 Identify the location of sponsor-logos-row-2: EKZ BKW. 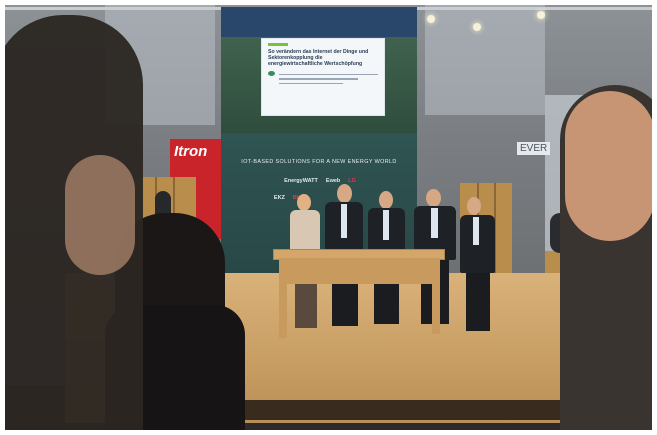
(290, 198).